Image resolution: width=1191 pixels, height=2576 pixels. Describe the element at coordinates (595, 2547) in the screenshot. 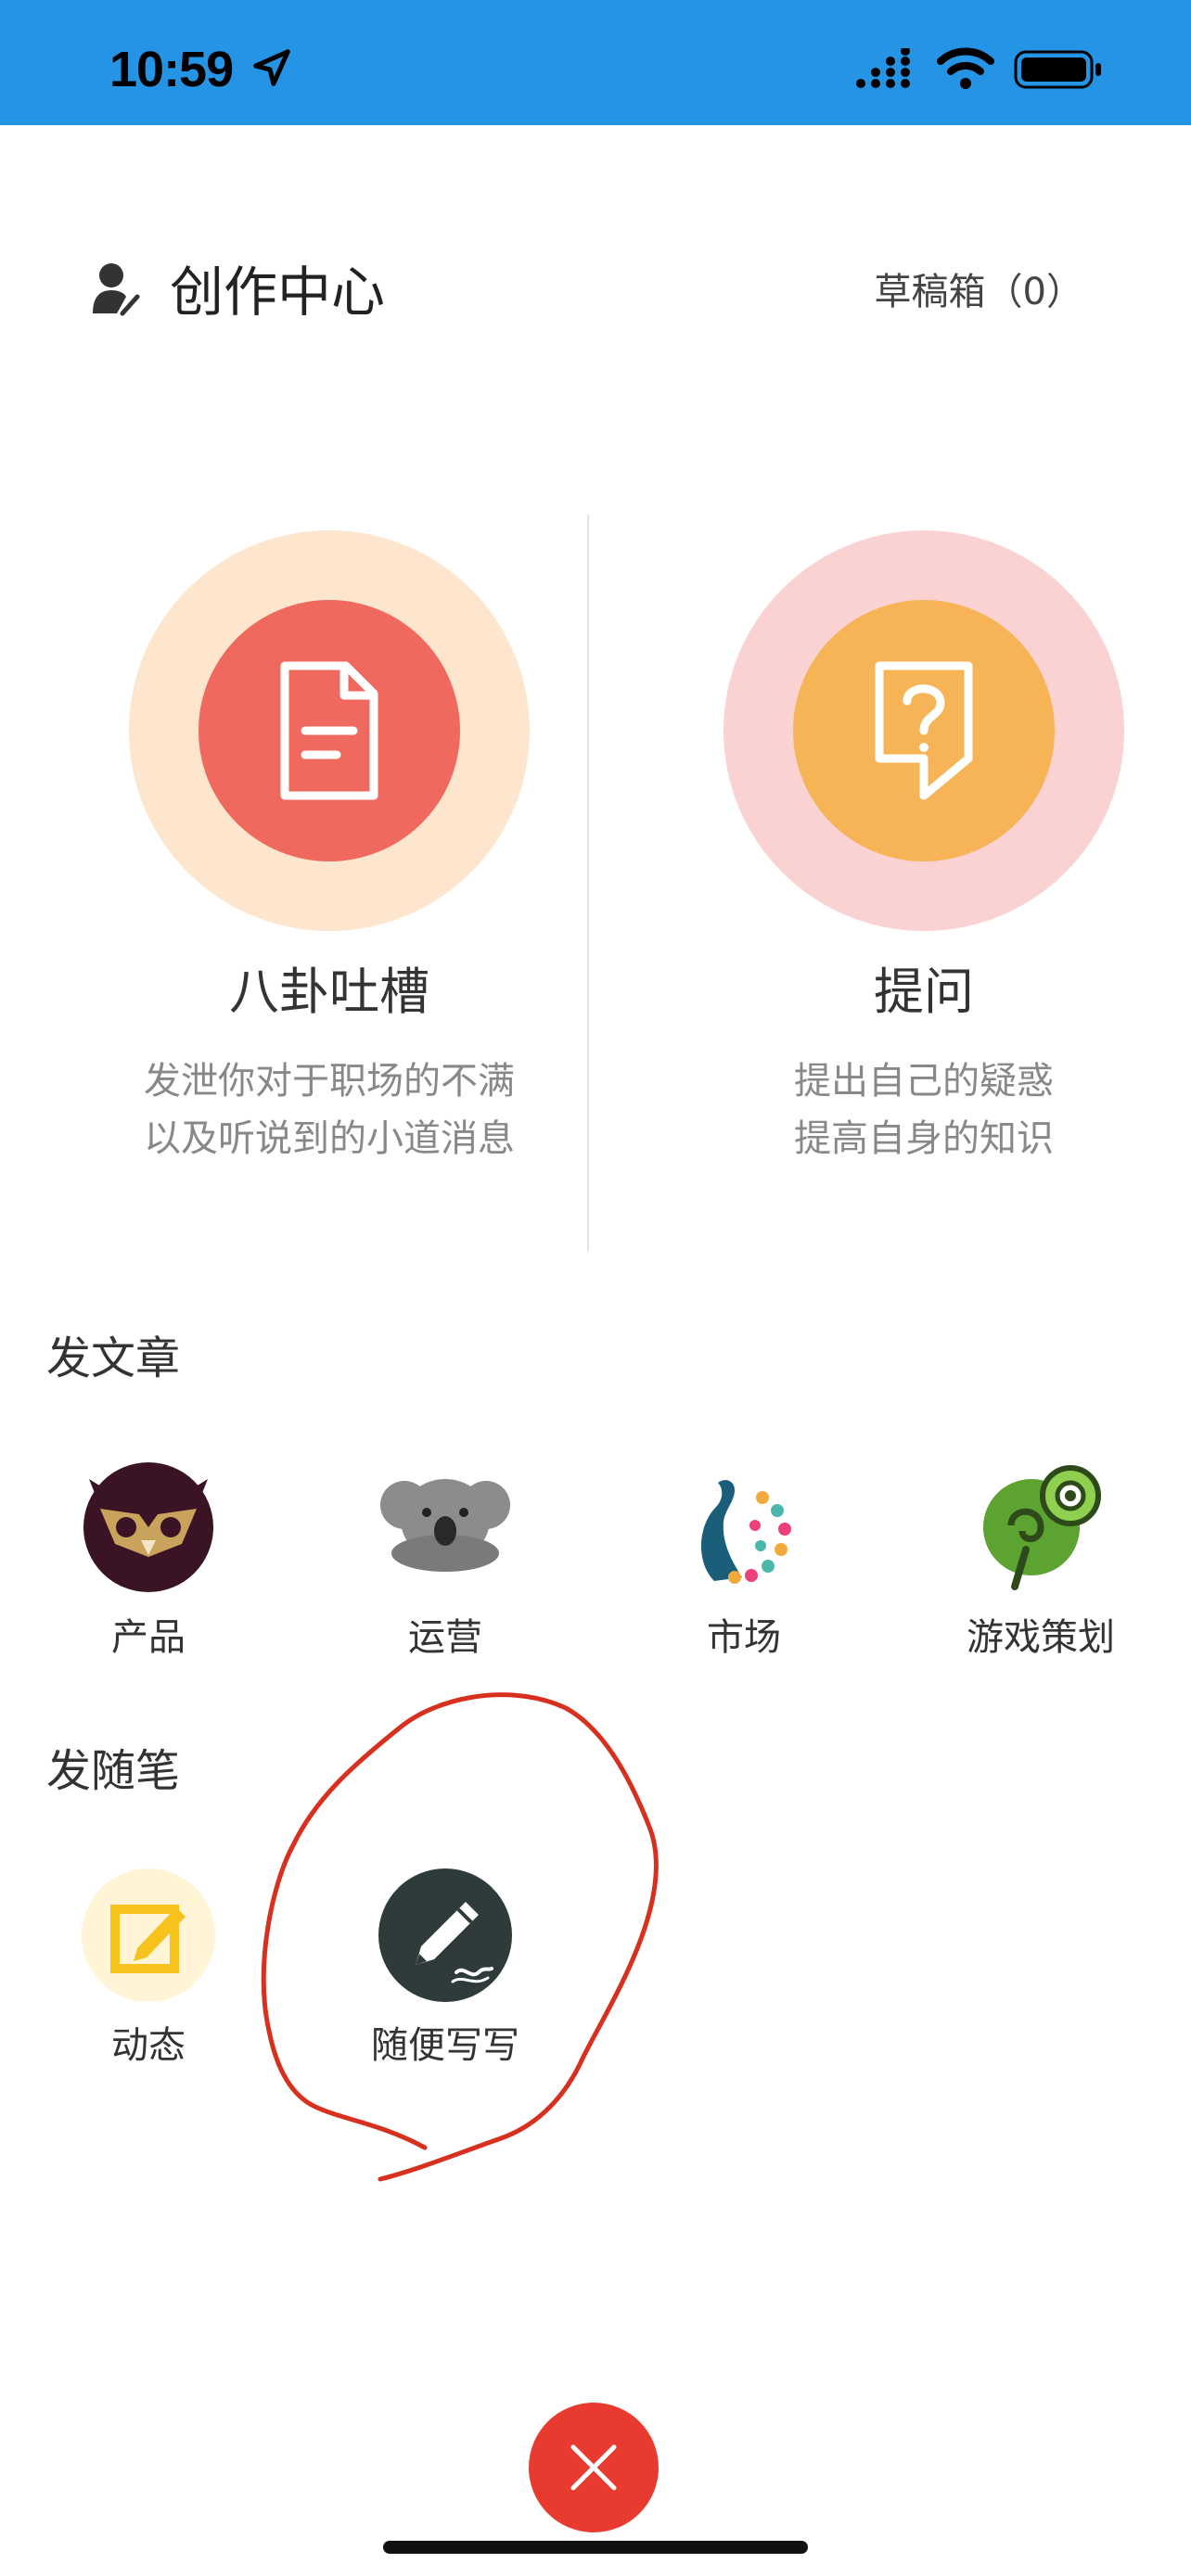

I see `home-indicator` at that location.